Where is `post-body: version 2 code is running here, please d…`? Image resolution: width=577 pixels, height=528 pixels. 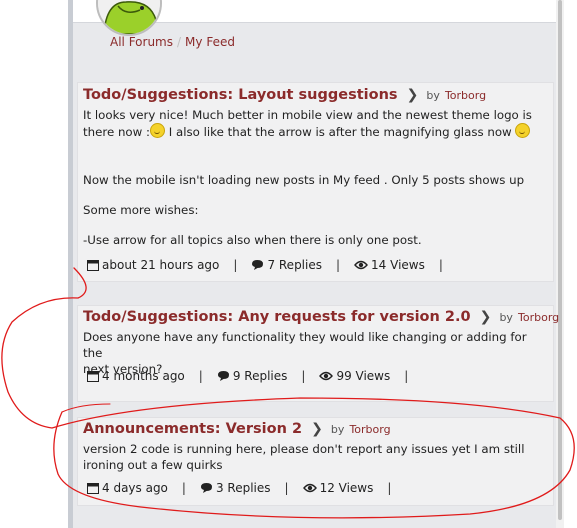 post-body: version 2 code is running here, please d… is located at coordinates (314, 457).